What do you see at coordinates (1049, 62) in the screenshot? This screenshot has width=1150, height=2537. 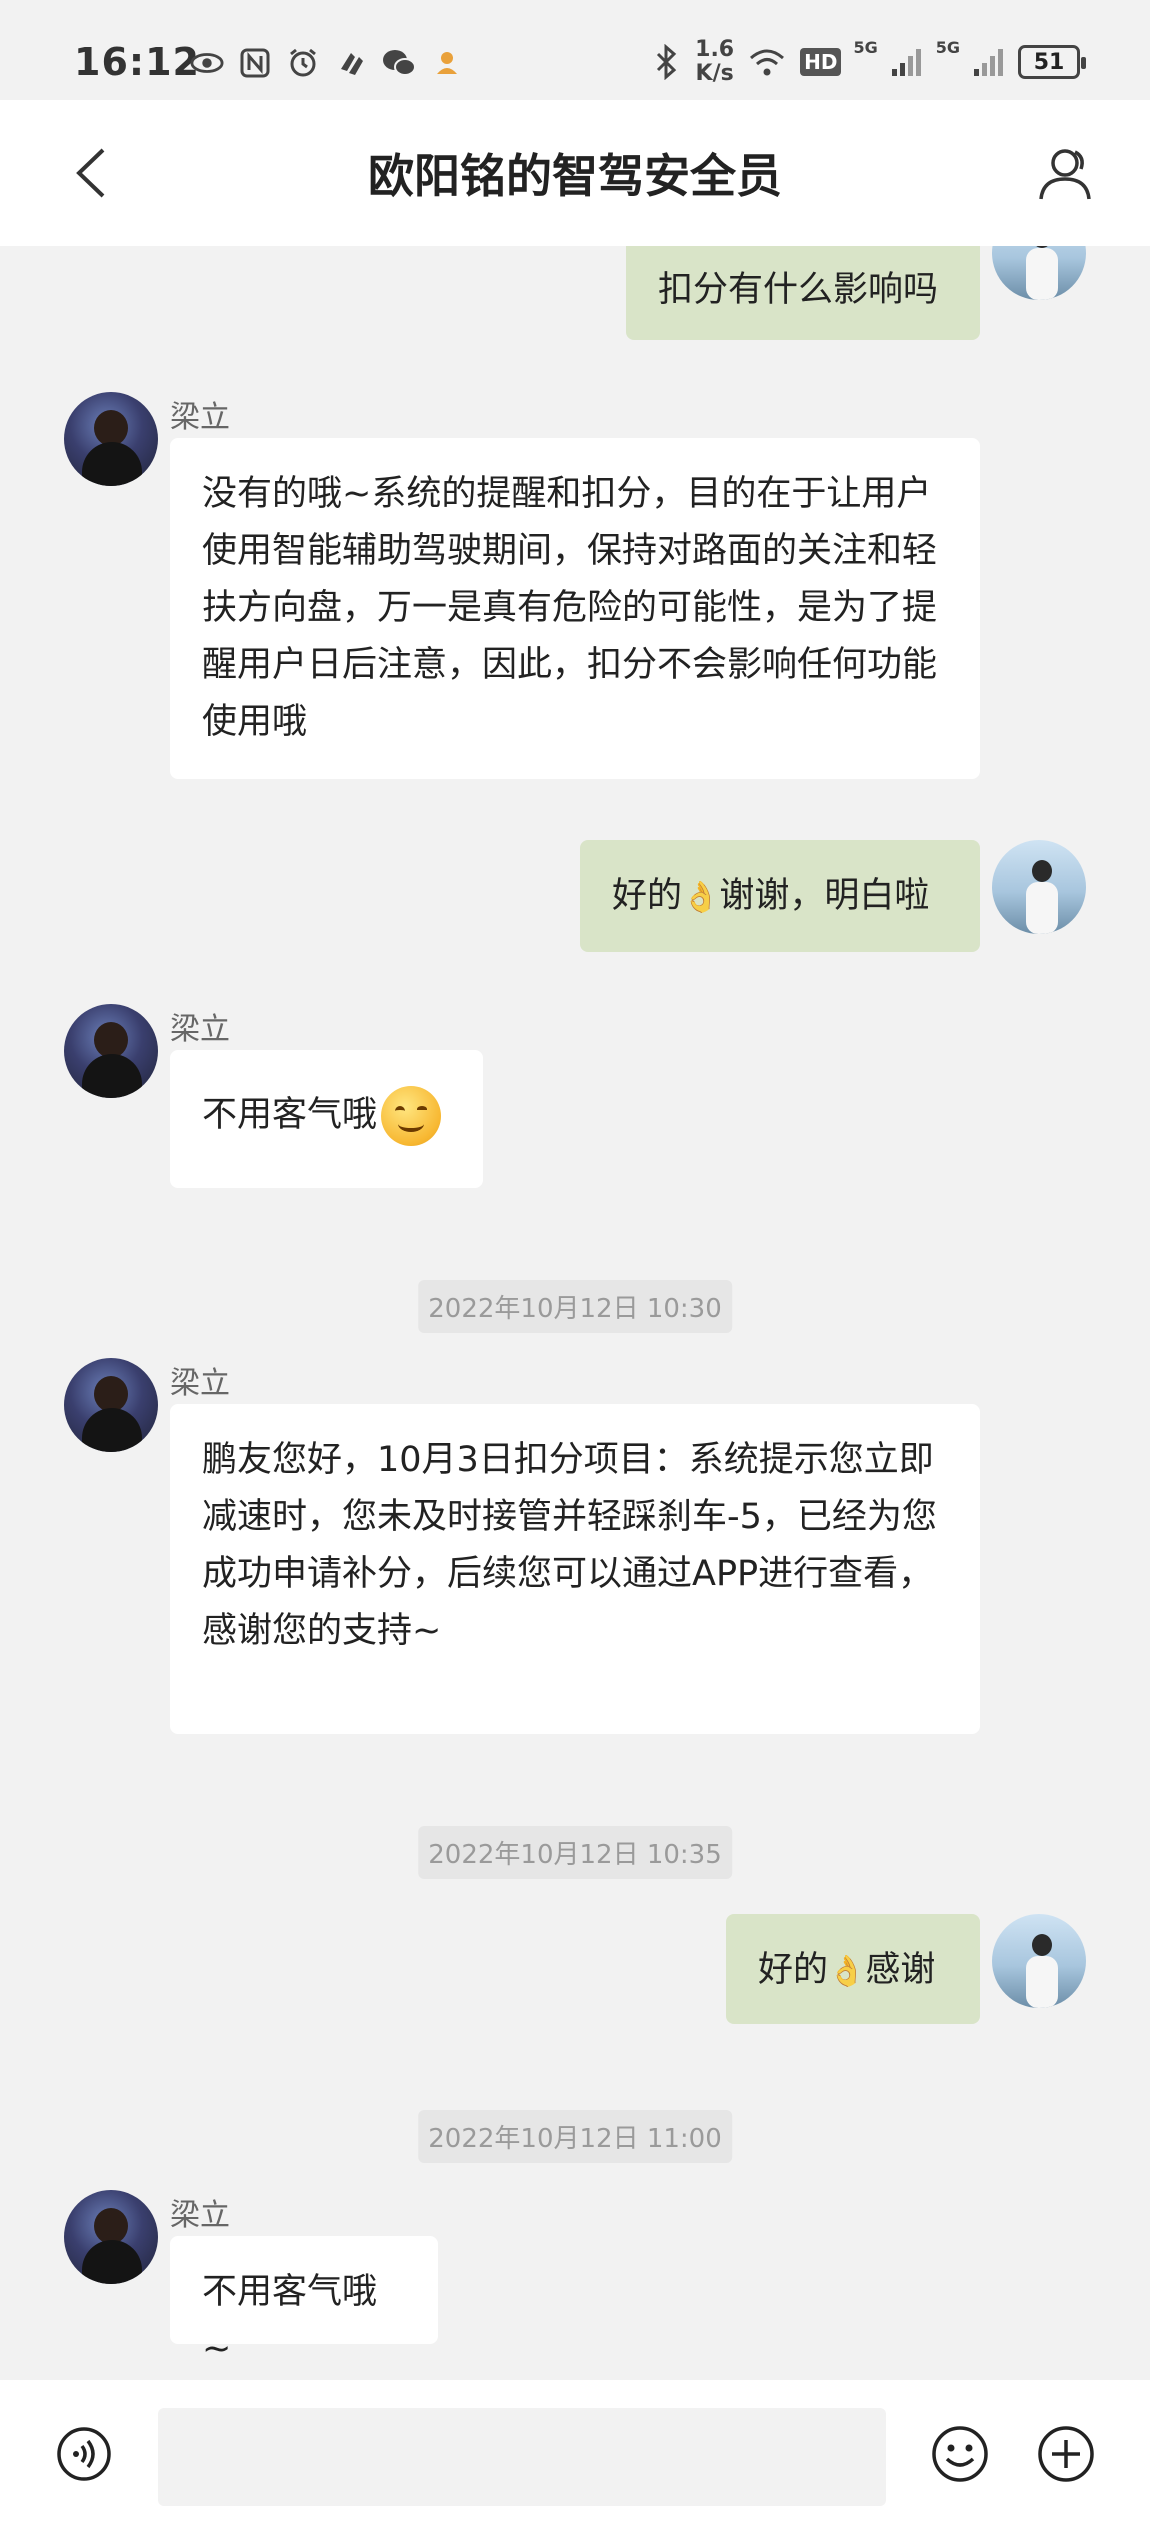 I see `battery-level: 51` at bounding box center [1049, 62].